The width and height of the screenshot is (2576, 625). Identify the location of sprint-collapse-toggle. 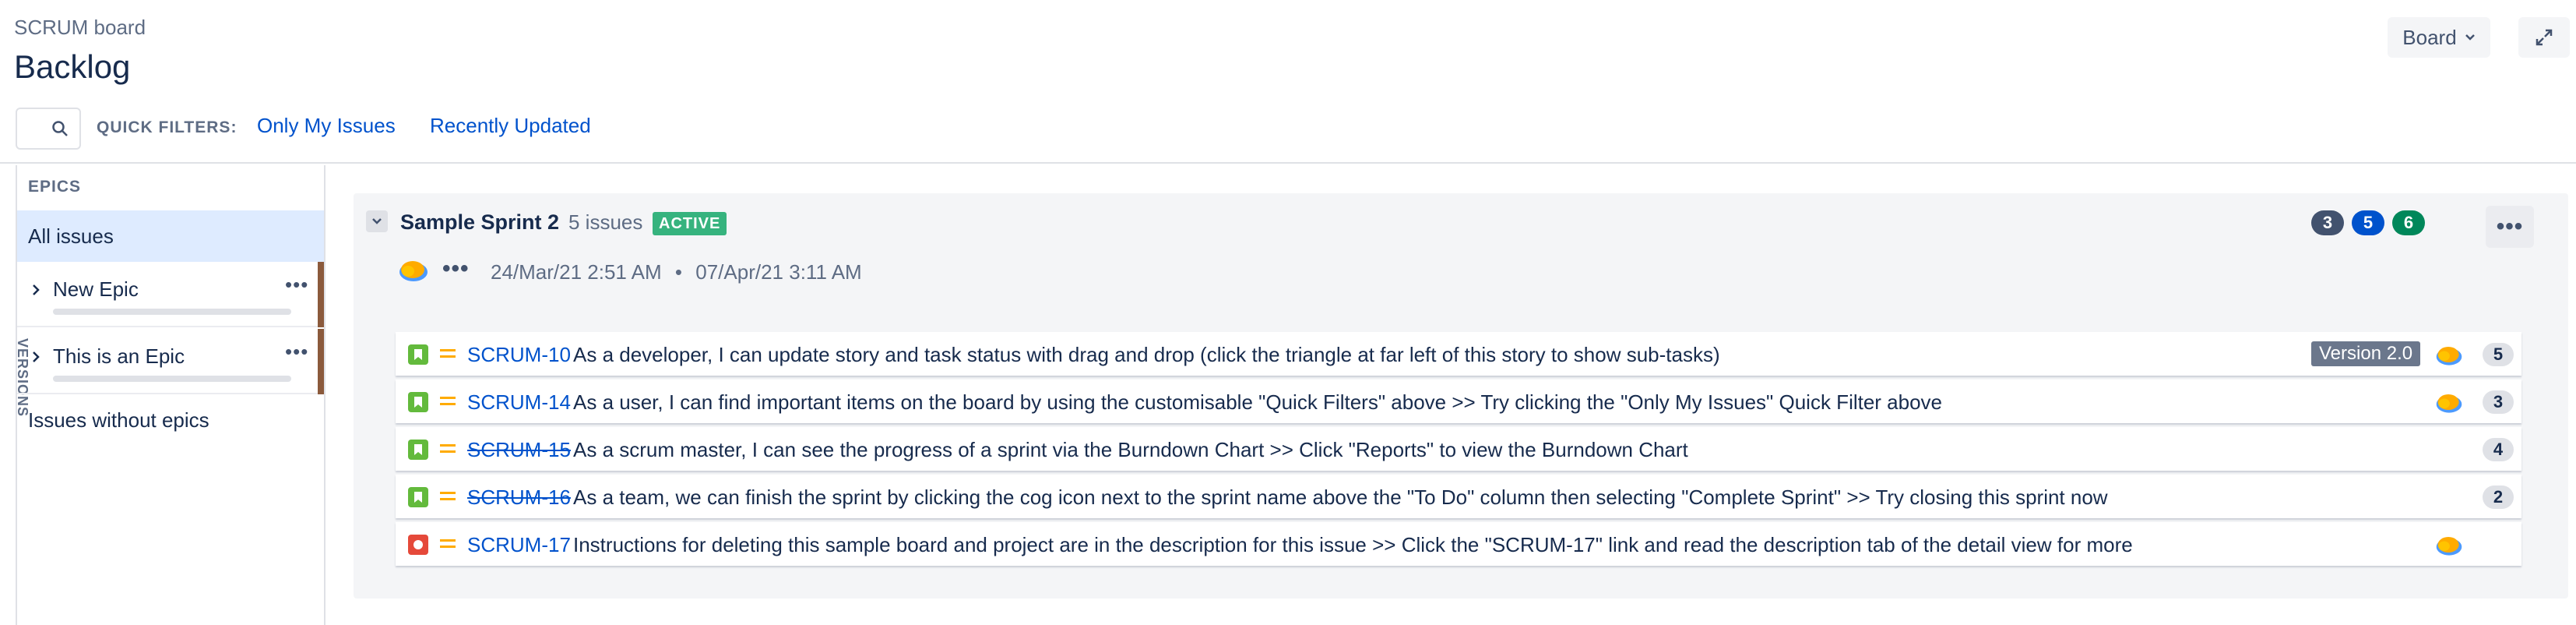
(377, 221).